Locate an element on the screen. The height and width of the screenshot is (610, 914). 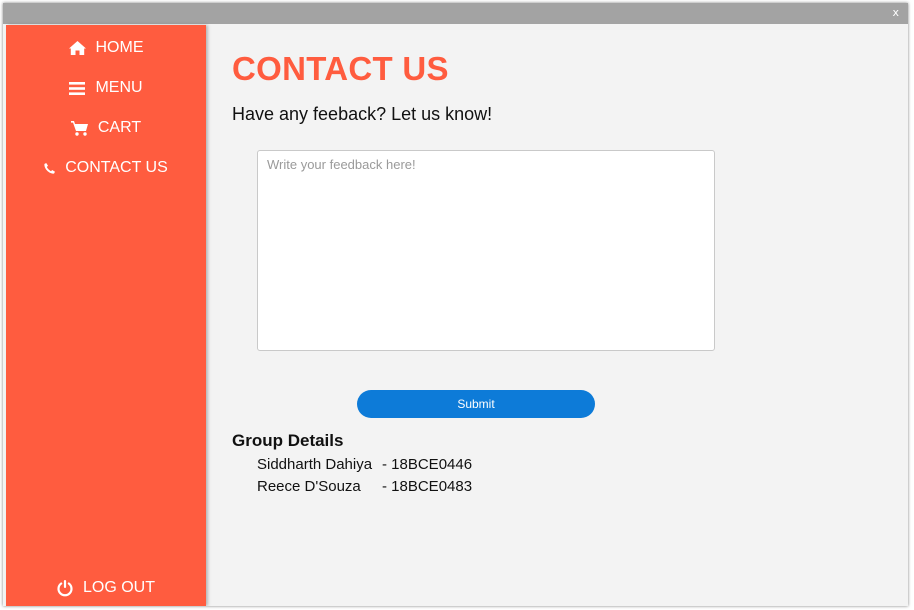
sidebar-item-label: CONTACT US is located at coordinates (116, 167).